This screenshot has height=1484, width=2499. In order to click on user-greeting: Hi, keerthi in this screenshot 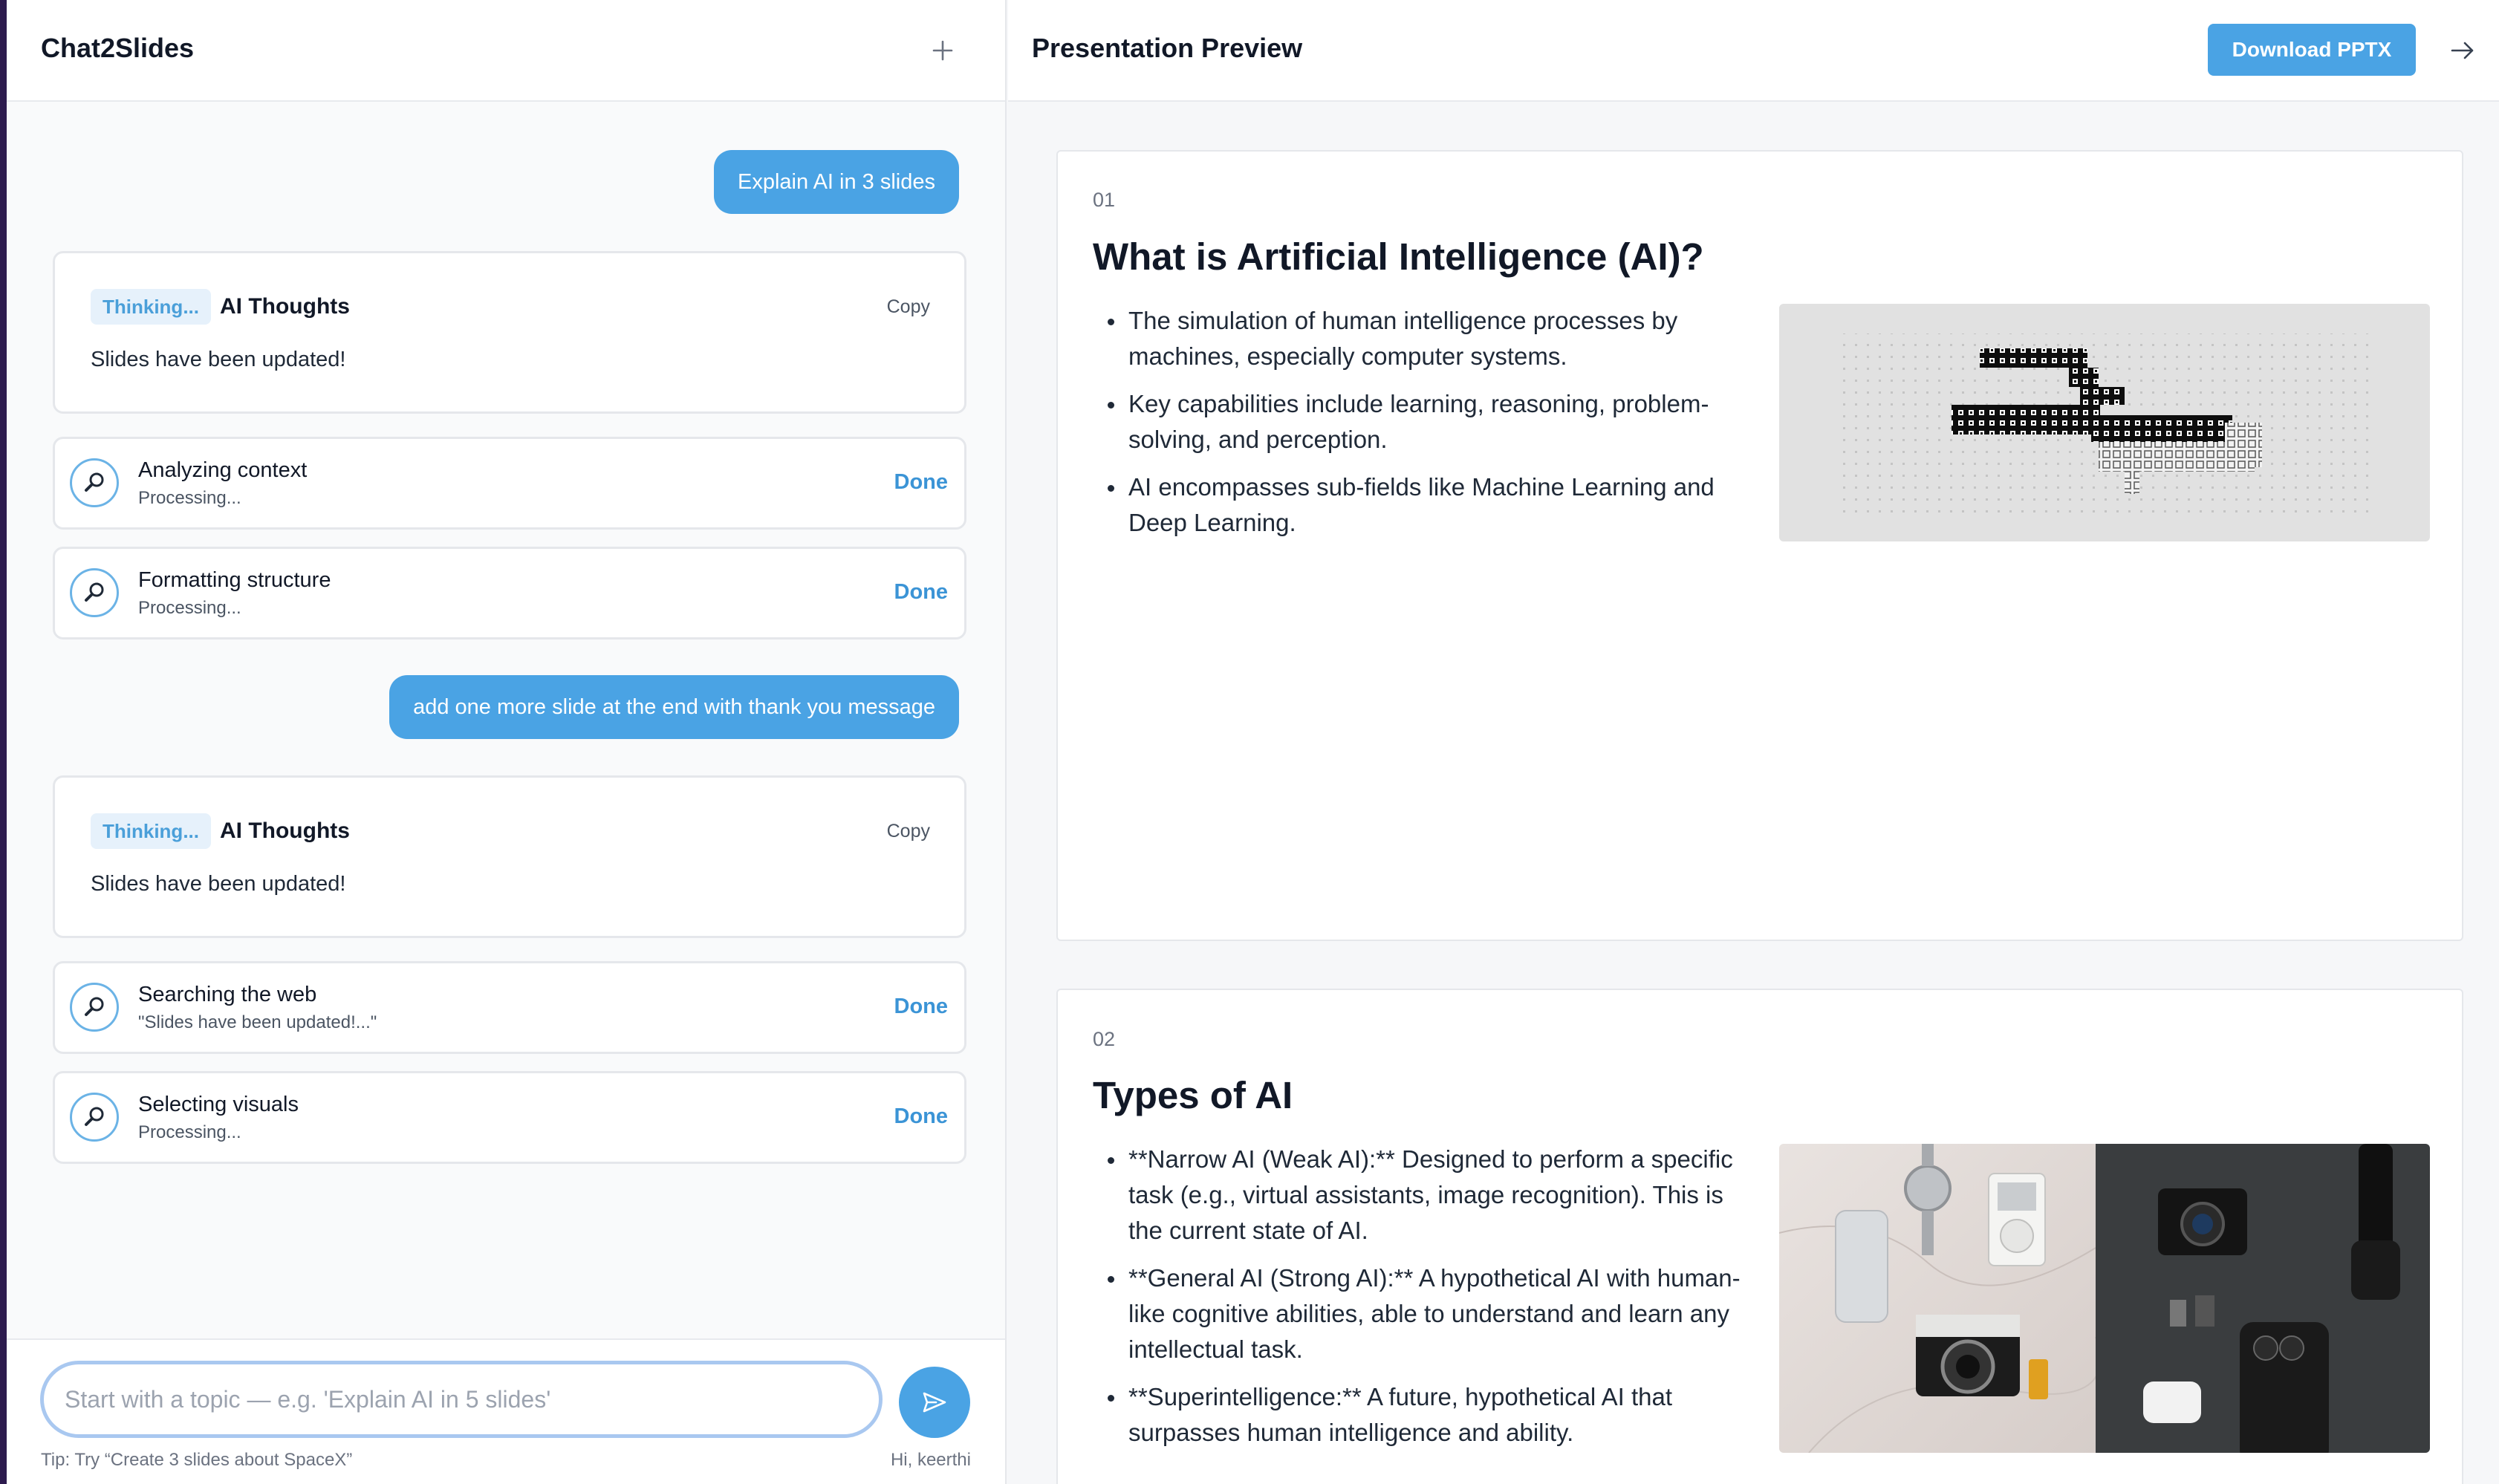, I will do `click(930, 1460)`.